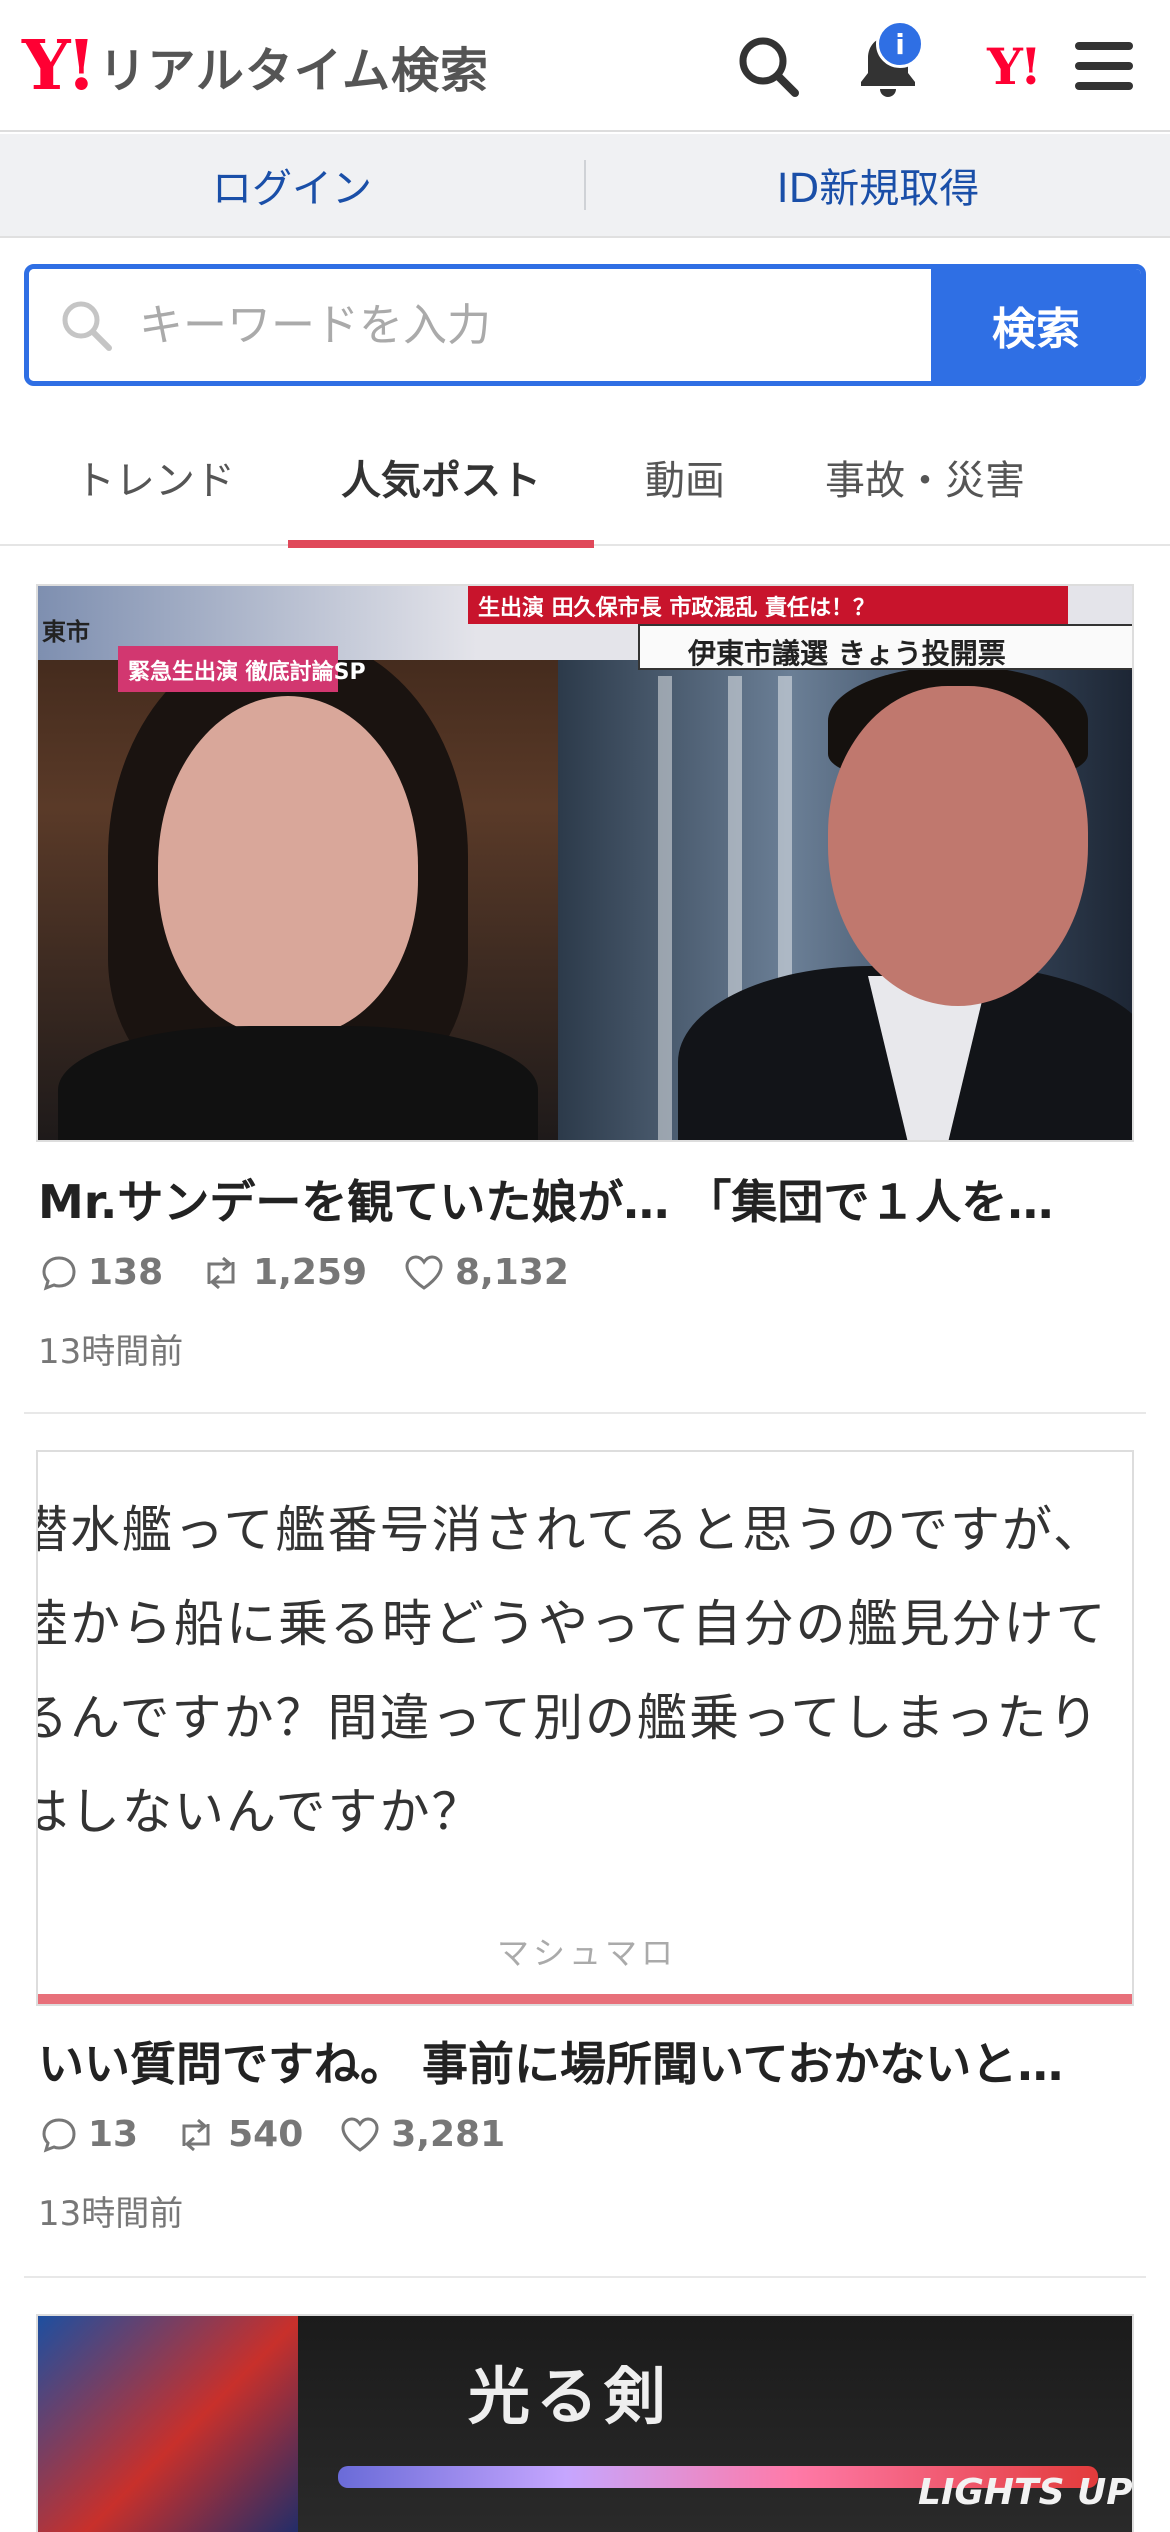  I want to click on notification-badge: i, so click(900, 44).